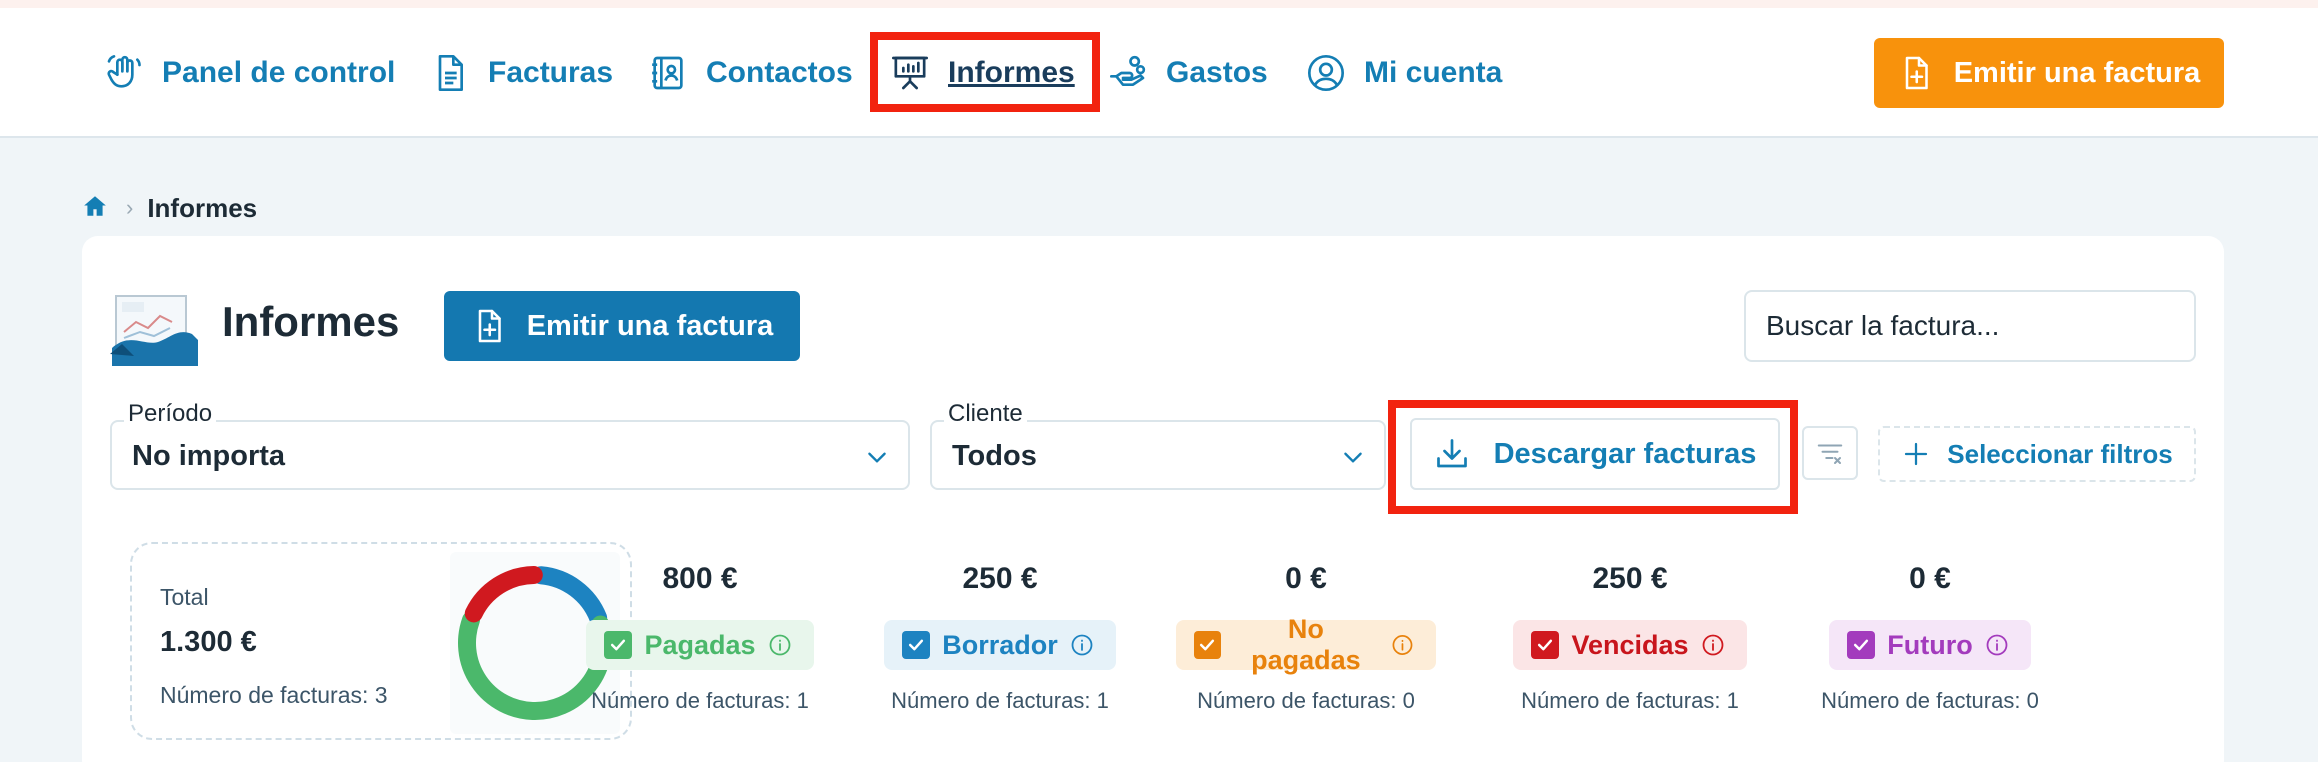 The width and height of the screenshot is (2318, 762). Describe the element at coordinates (274, 695) in the screenshot. I see `total-count: Número de facturas: 3` at that location.